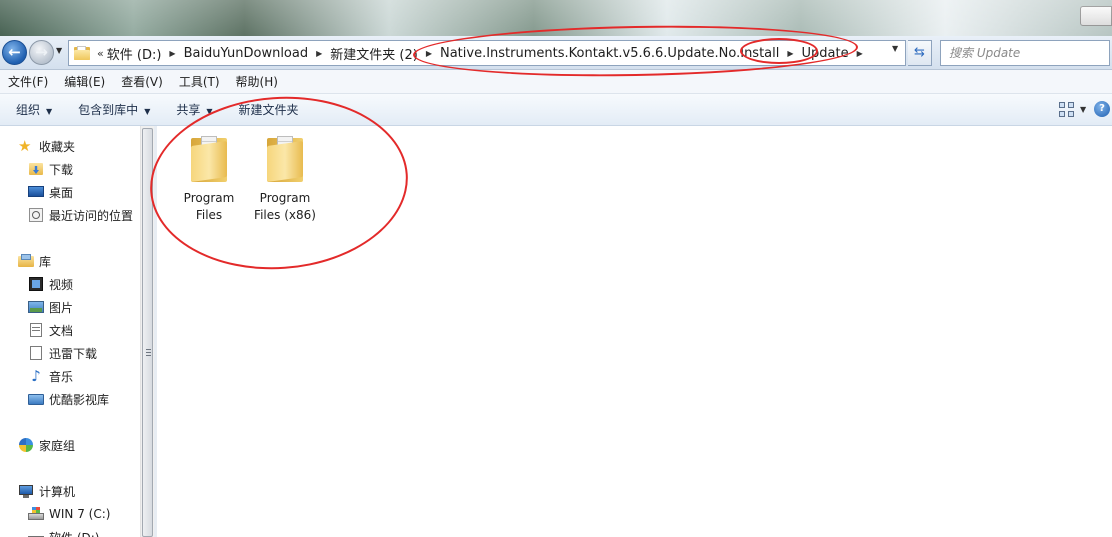  I want to click on window-title-strip, so click(556, 18).